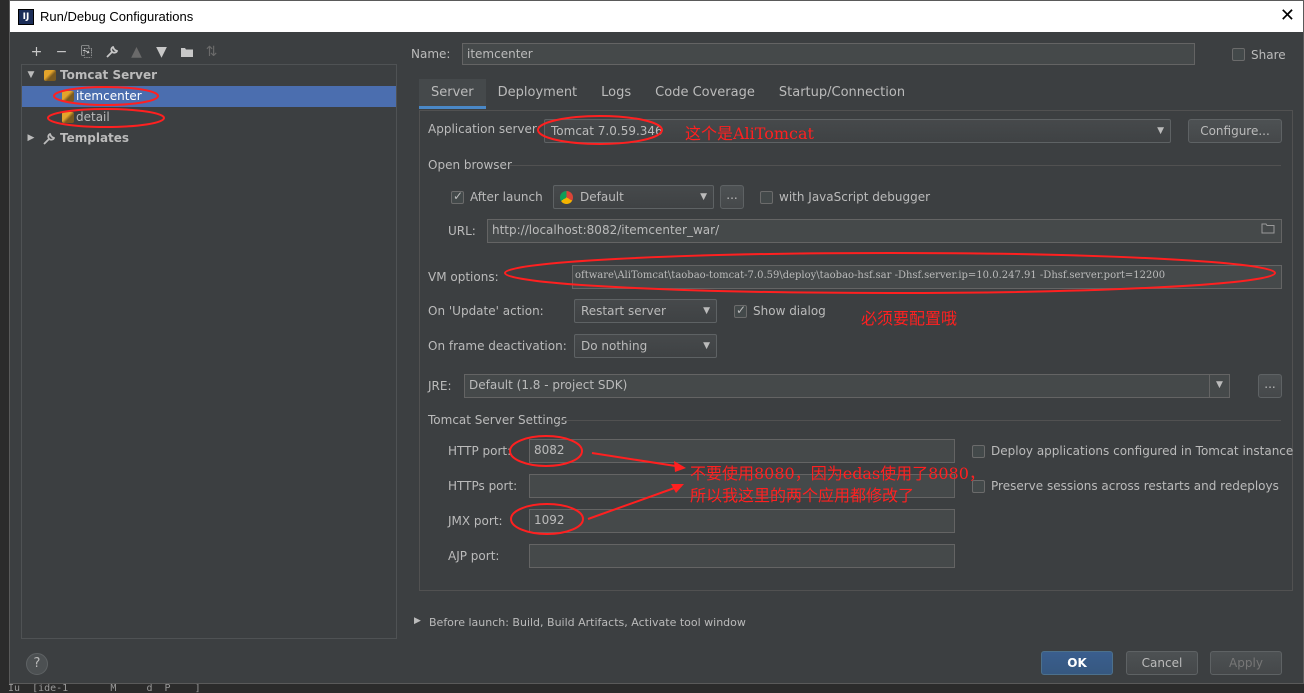 The width and height of the screenshot is (1304, 693). I want to click on on-frame-combo: Do nothing ▼, so click(645, 346).